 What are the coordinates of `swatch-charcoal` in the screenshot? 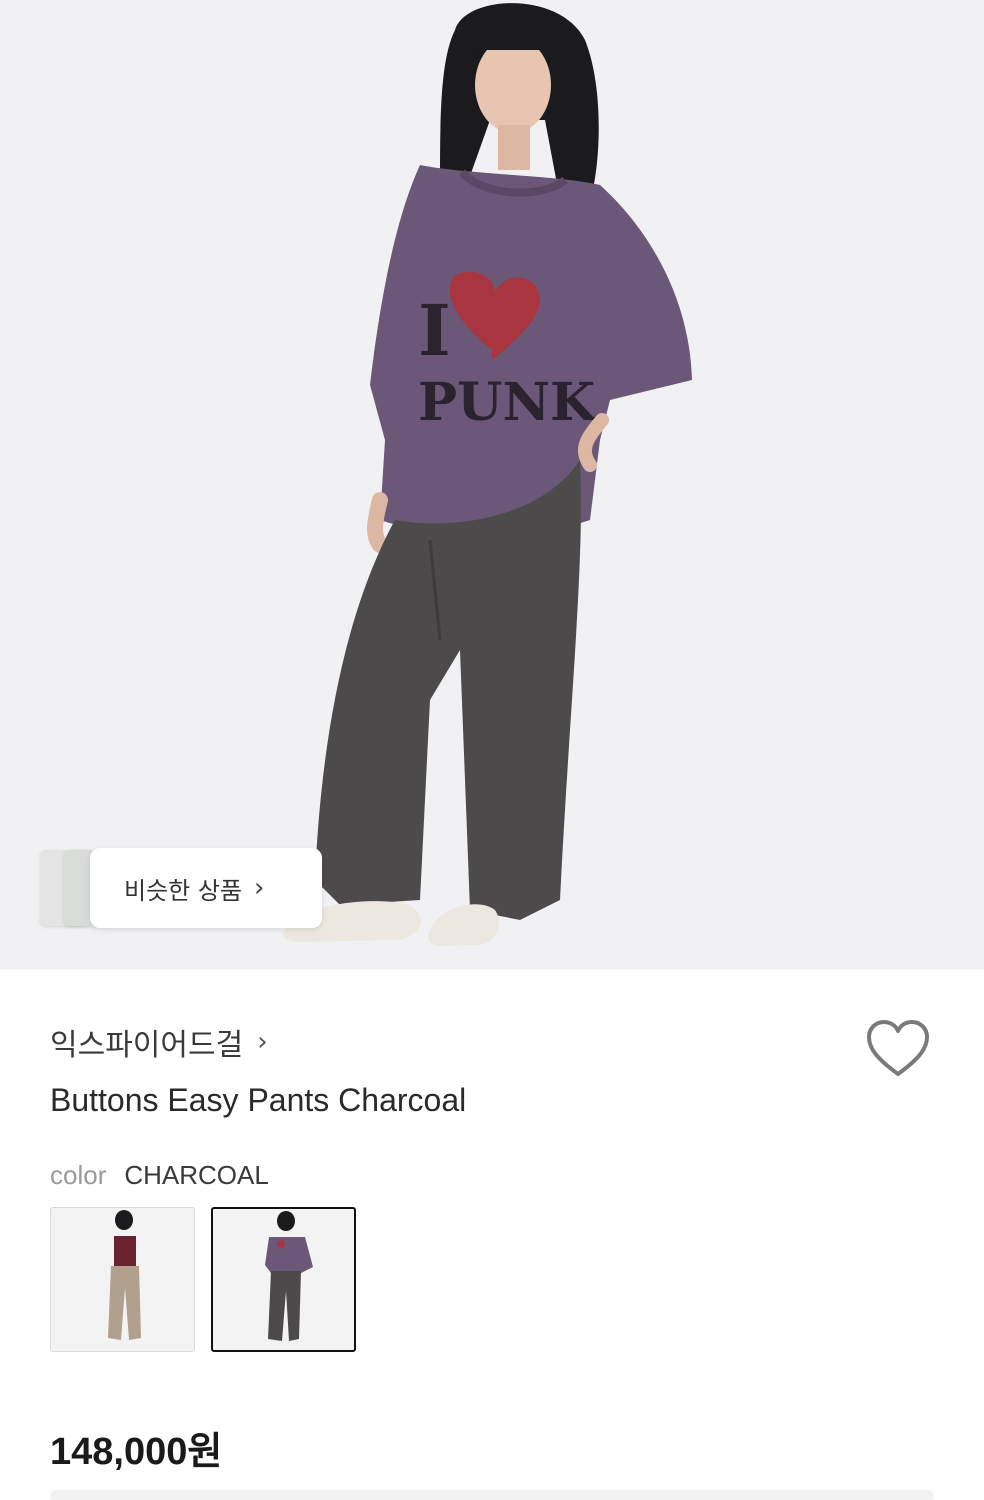 It's located at (283, 1279).